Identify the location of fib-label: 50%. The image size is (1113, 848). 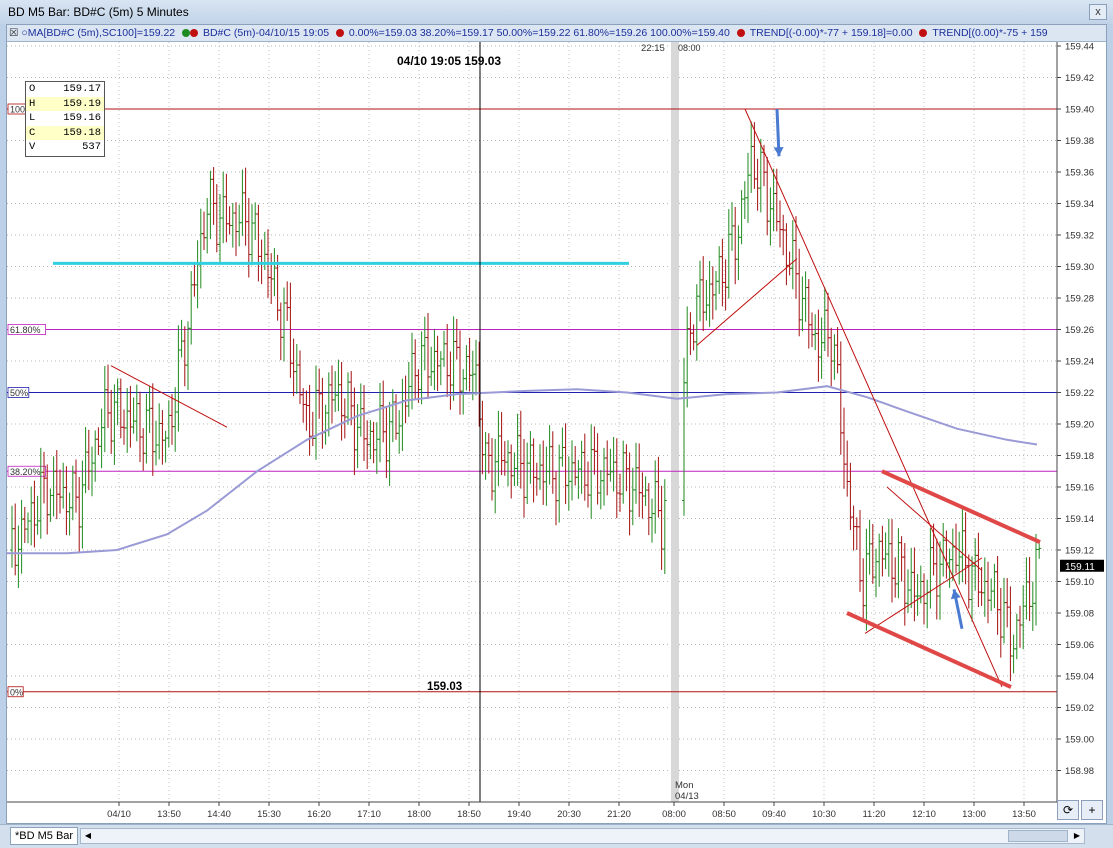
(19, 393).